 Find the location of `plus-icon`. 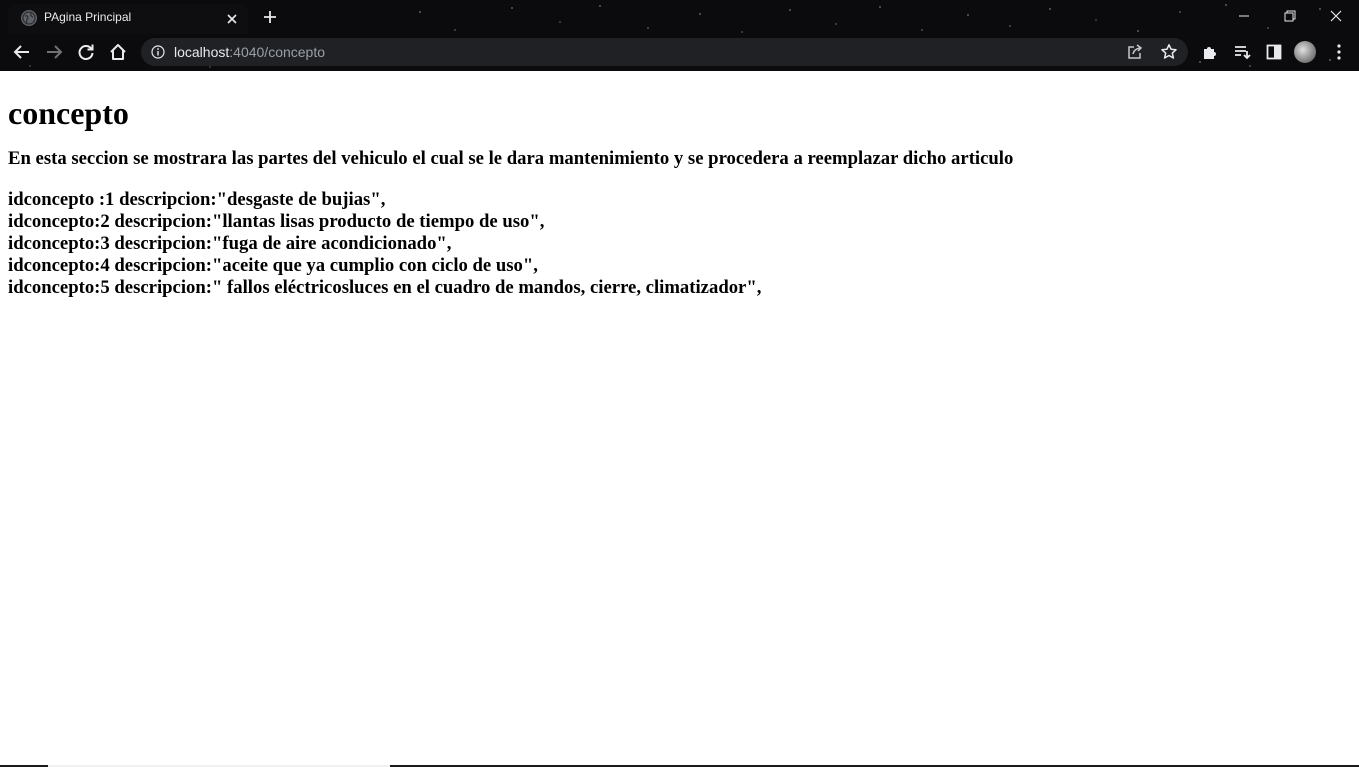

plus-icon is located at coordinates (270, 17).